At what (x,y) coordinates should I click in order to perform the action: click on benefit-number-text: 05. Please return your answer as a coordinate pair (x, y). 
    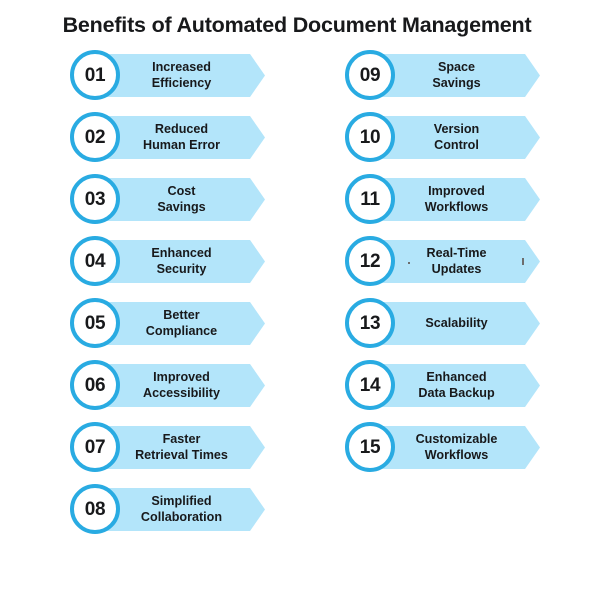
    Looking at the image, I should click on (95, 323).